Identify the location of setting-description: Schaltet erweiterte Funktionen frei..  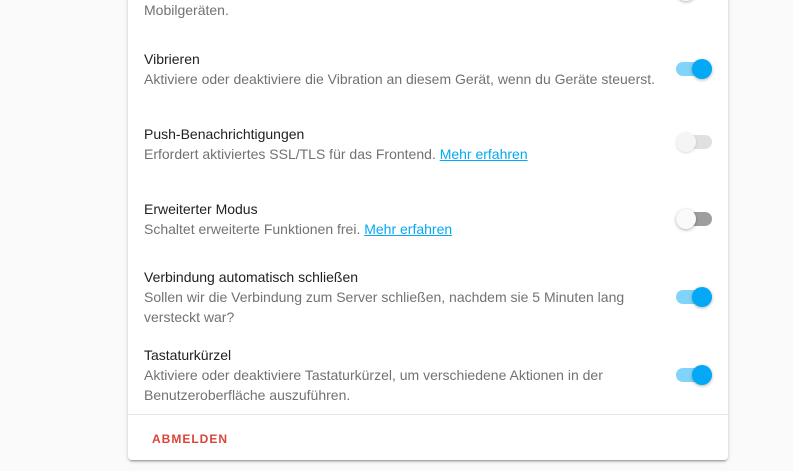
(252, 229).